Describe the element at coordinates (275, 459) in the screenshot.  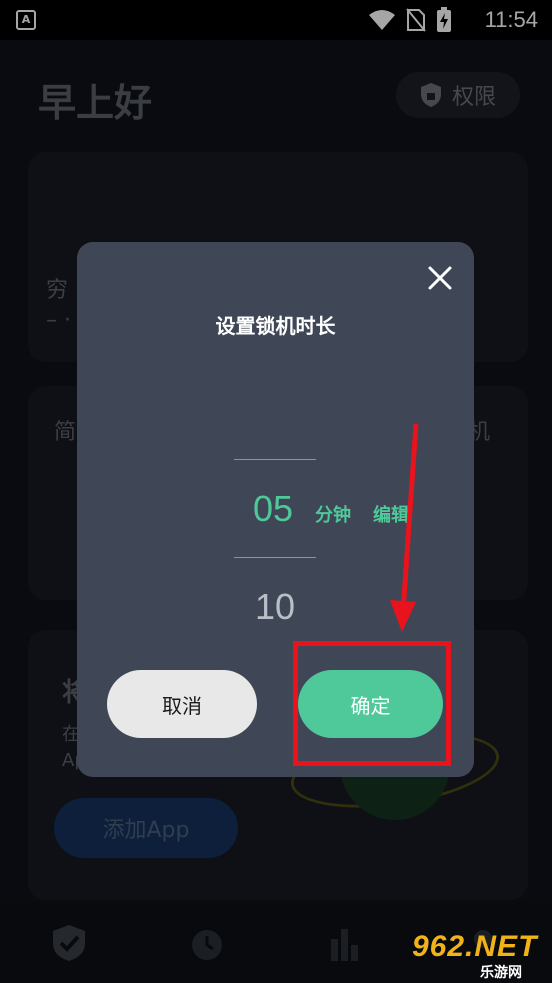
I see `picker-divider-top` at that location.